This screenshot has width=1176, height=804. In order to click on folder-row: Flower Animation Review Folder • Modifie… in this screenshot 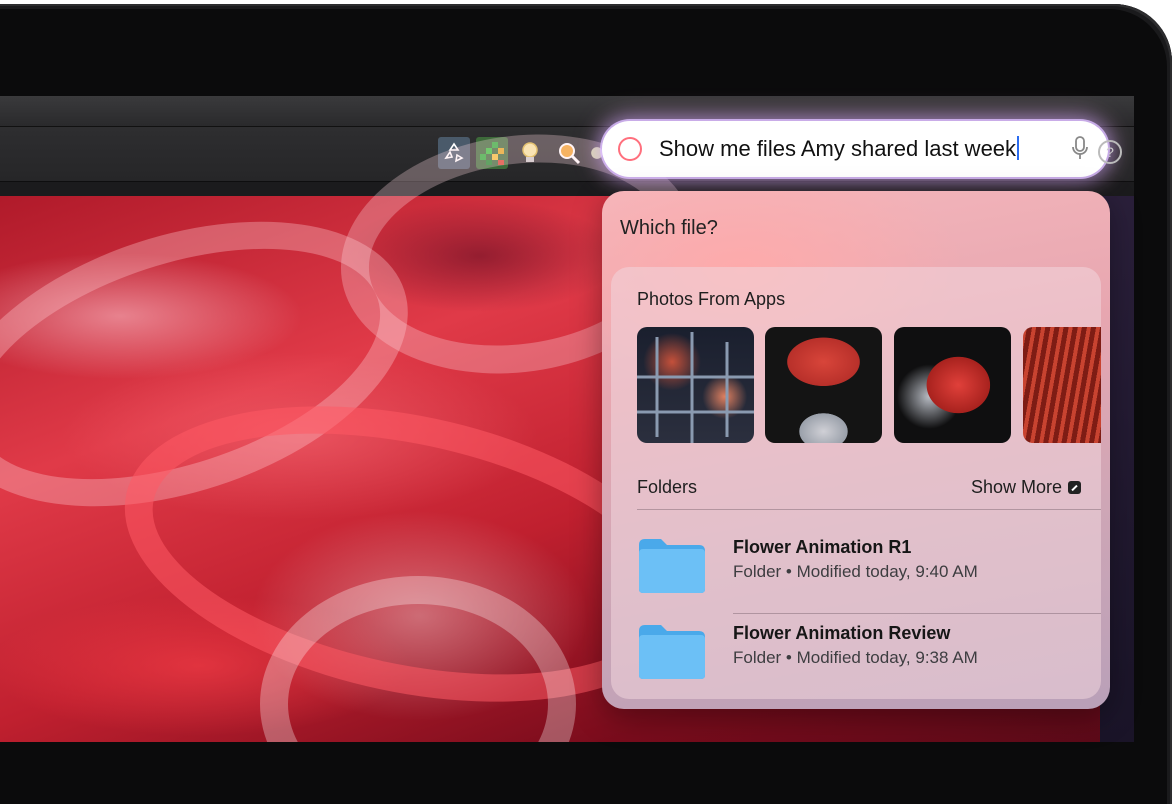, I will do `click(867, 657)`.